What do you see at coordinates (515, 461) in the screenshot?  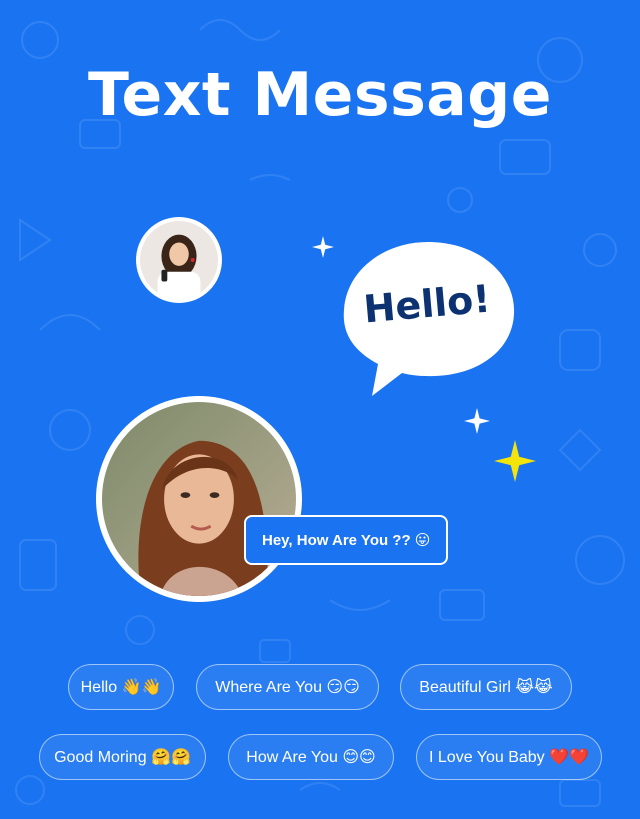 I see `sparkle-yellow-icon` at bounding box center [515, 461].